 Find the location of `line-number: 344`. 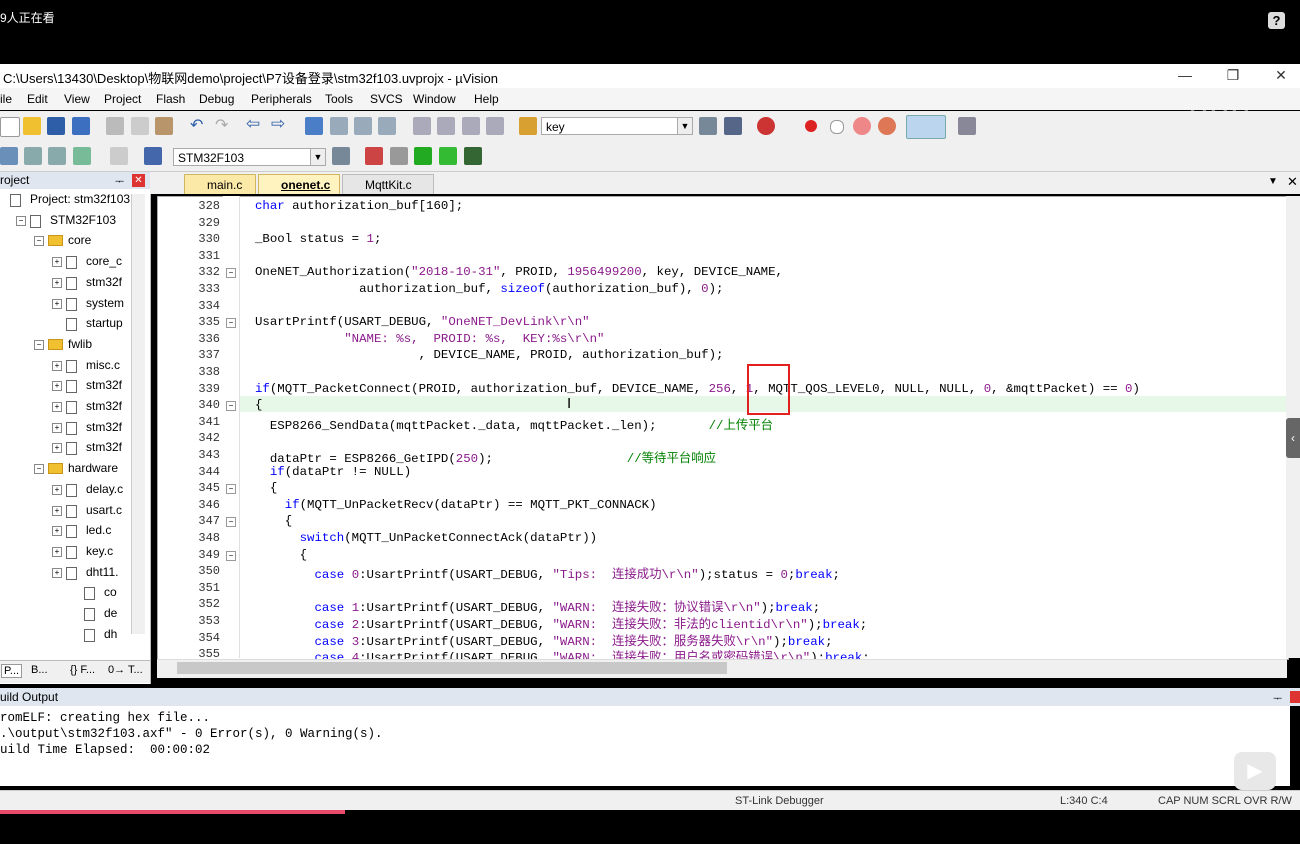

line-number: 344 is located at coordinates (209, 471).